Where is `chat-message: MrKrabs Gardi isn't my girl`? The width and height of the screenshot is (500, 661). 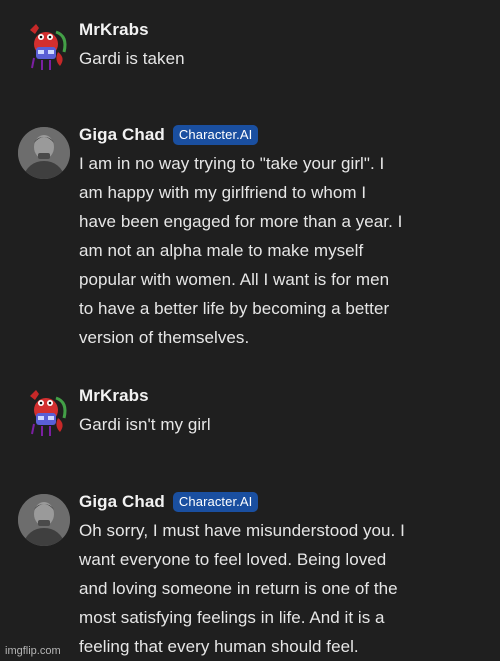
chat-message: MrKrabs Gardi isn't my girl is located at coordinates (253, 417).